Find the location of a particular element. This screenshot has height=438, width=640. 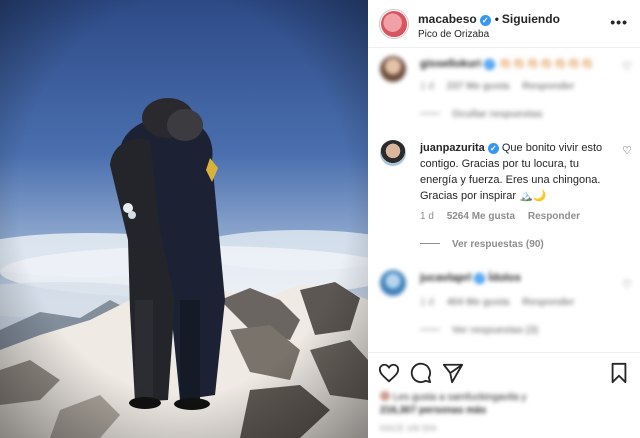

comment-username: jucavlaprl is located at coordinates (445, 278).